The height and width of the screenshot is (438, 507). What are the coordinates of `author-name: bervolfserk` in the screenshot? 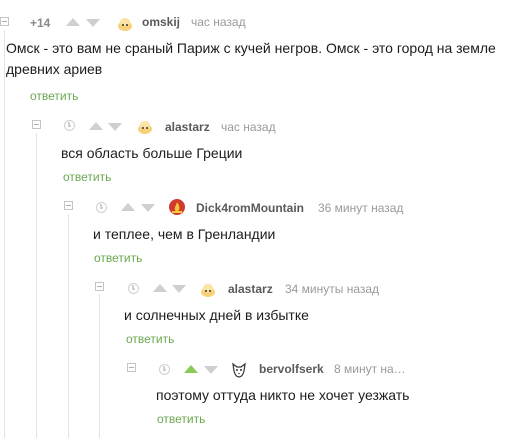 It's located at (291, 369).